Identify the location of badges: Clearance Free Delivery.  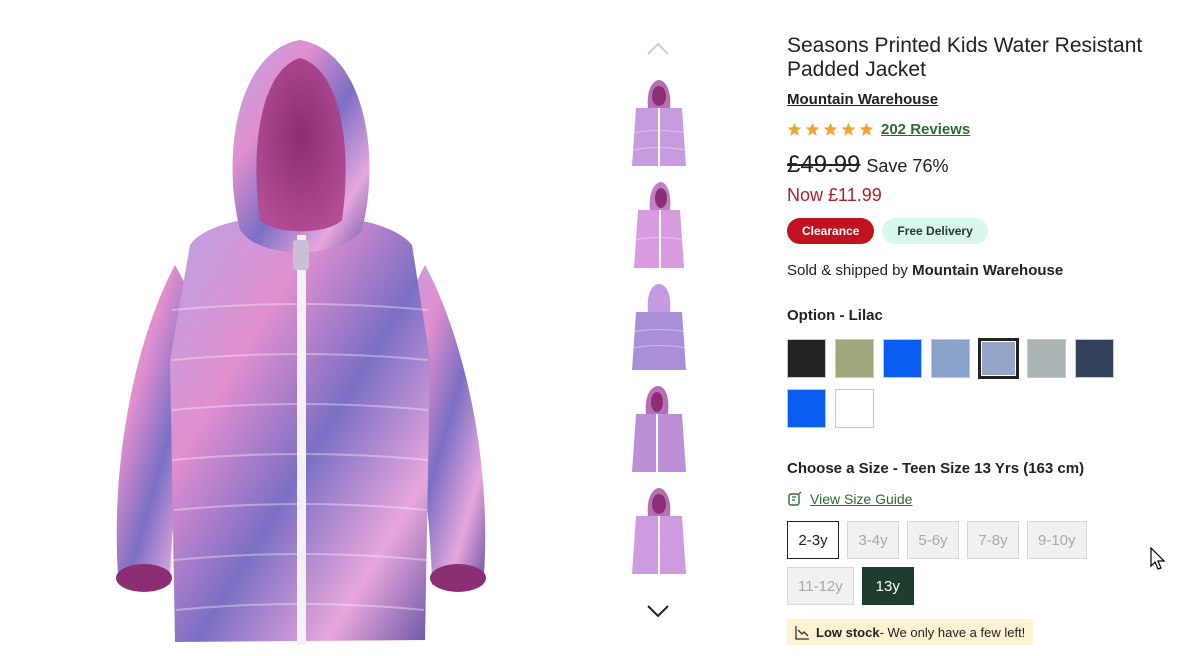
(982, 231).